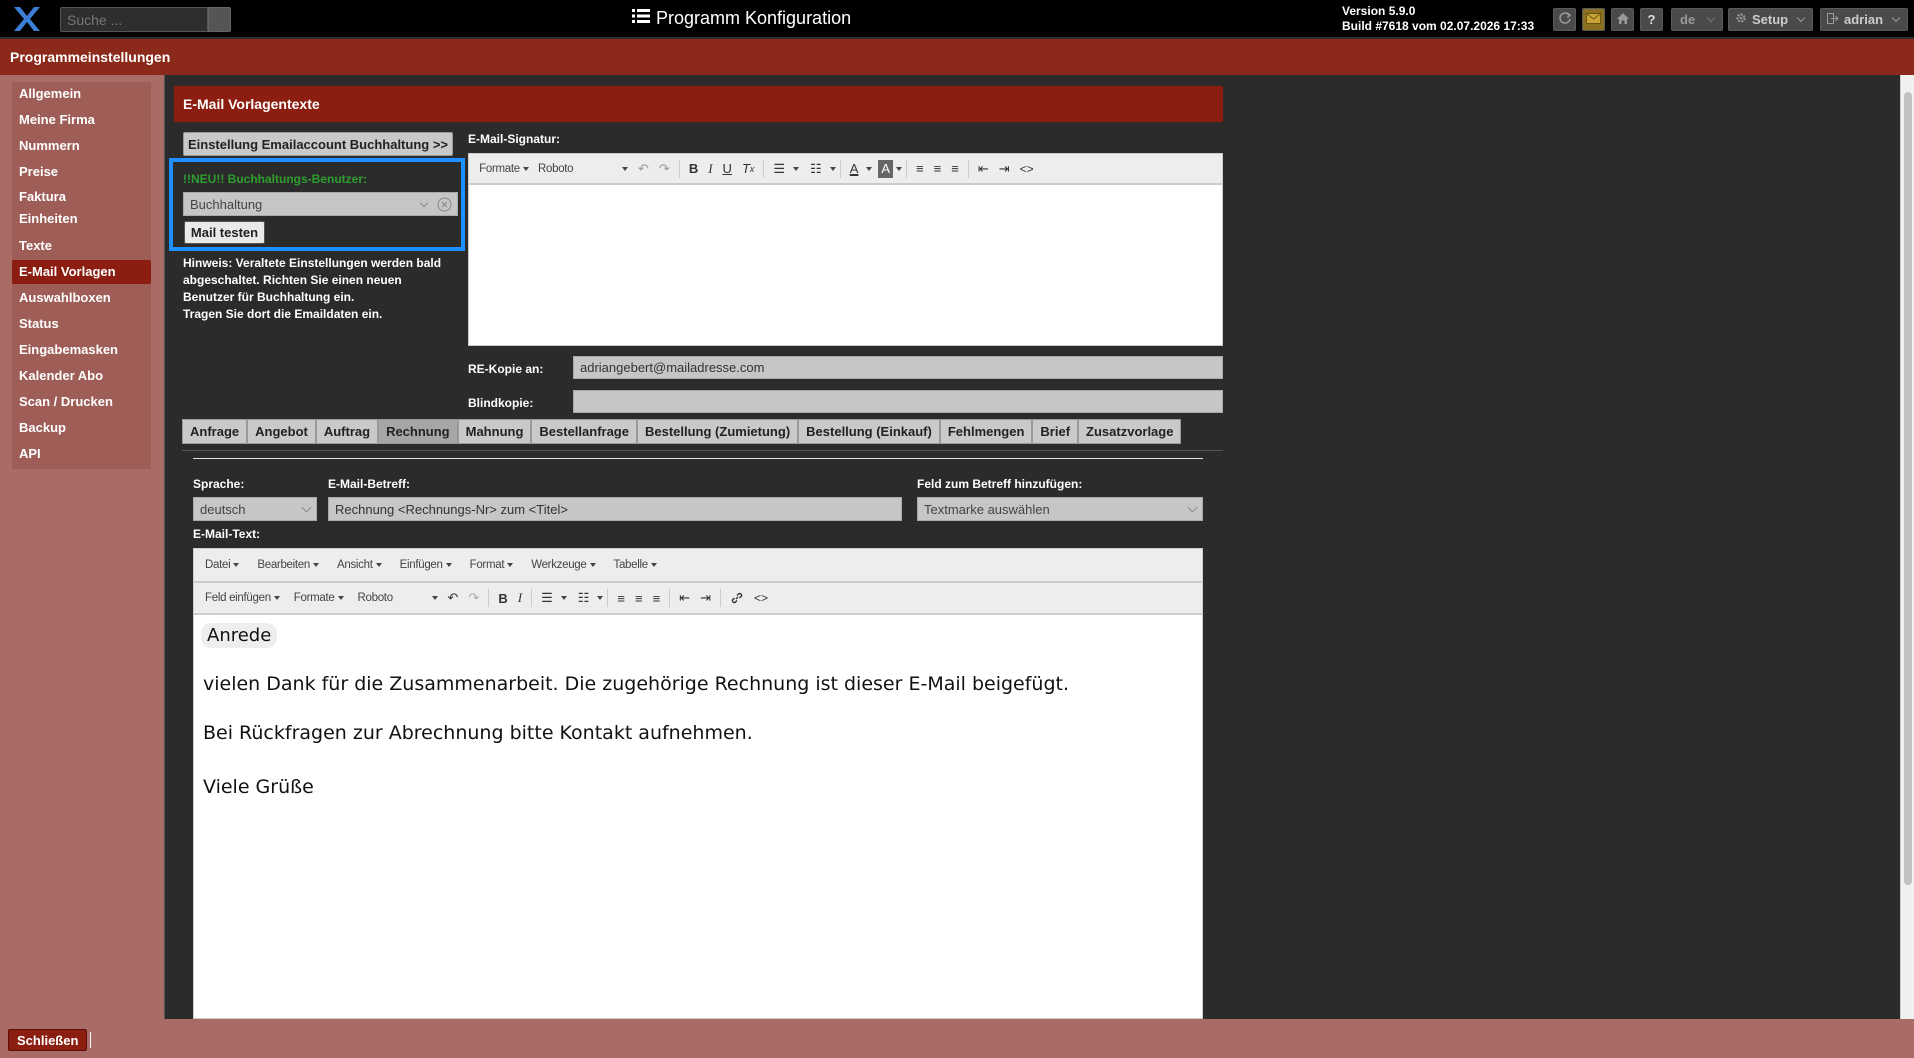 This screenshot has height=1058, width=1914. I want to click on salutation-placeholder: Anrede, so click(239, 635).